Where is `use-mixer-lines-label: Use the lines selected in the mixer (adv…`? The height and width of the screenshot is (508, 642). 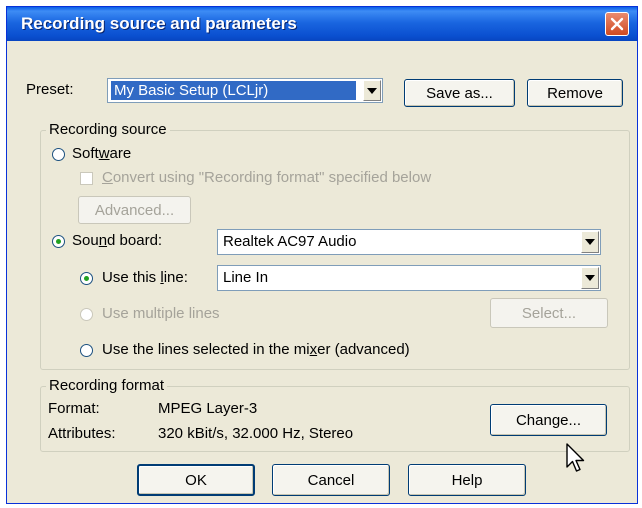 use-mixer-lines-label: Use the lines selected in the mixer (adv… is located at coordinates (256, 349).